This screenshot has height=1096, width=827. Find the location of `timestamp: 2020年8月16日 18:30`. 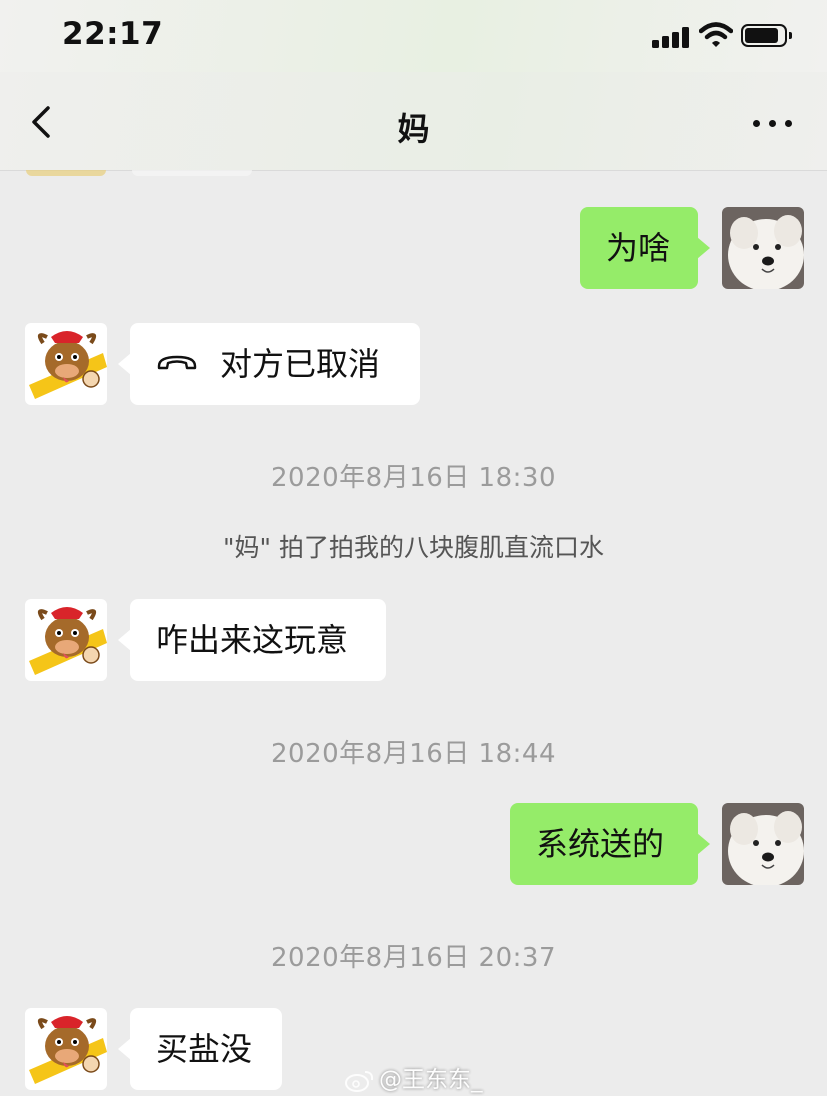

timestamp: 2020年8月16日 18:30 is located at coordinates (413, 478).